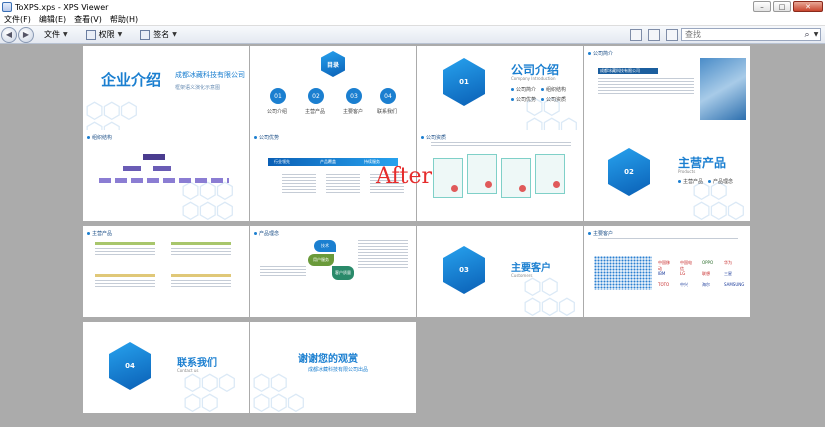 This screenshot has height=427, width=825. I want to click on file-menu-button: 文件 ▼, so click(55, 34).